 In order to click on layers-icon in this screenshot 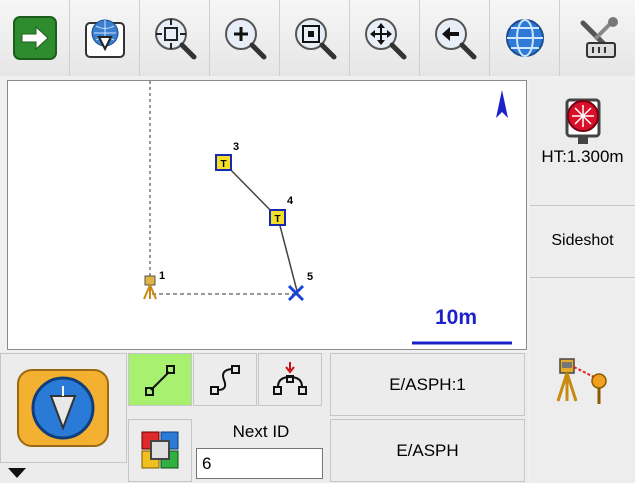, I will do `click(160, 450)`.